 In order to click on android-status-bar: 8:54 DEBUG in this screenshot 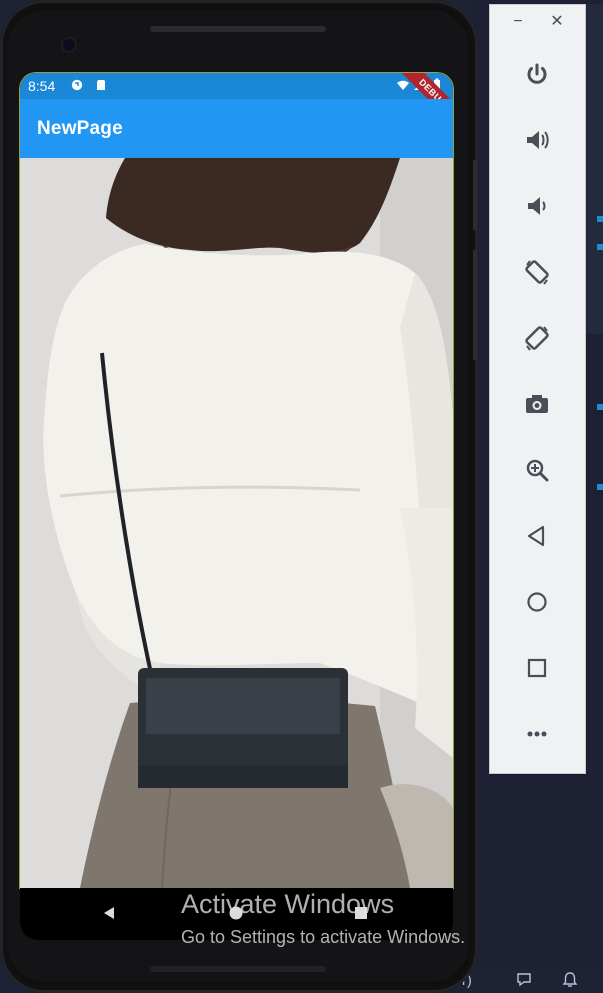, I will do `click(236, 103)`.